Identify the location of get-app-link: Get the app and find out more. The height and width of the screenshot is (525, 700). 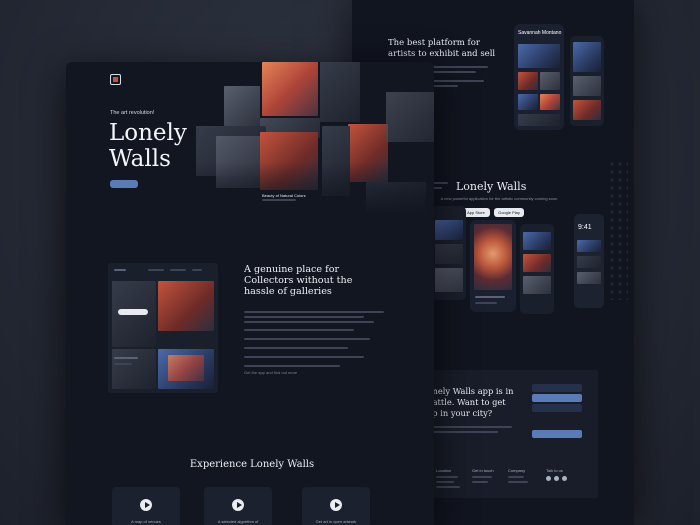
(270, 372).